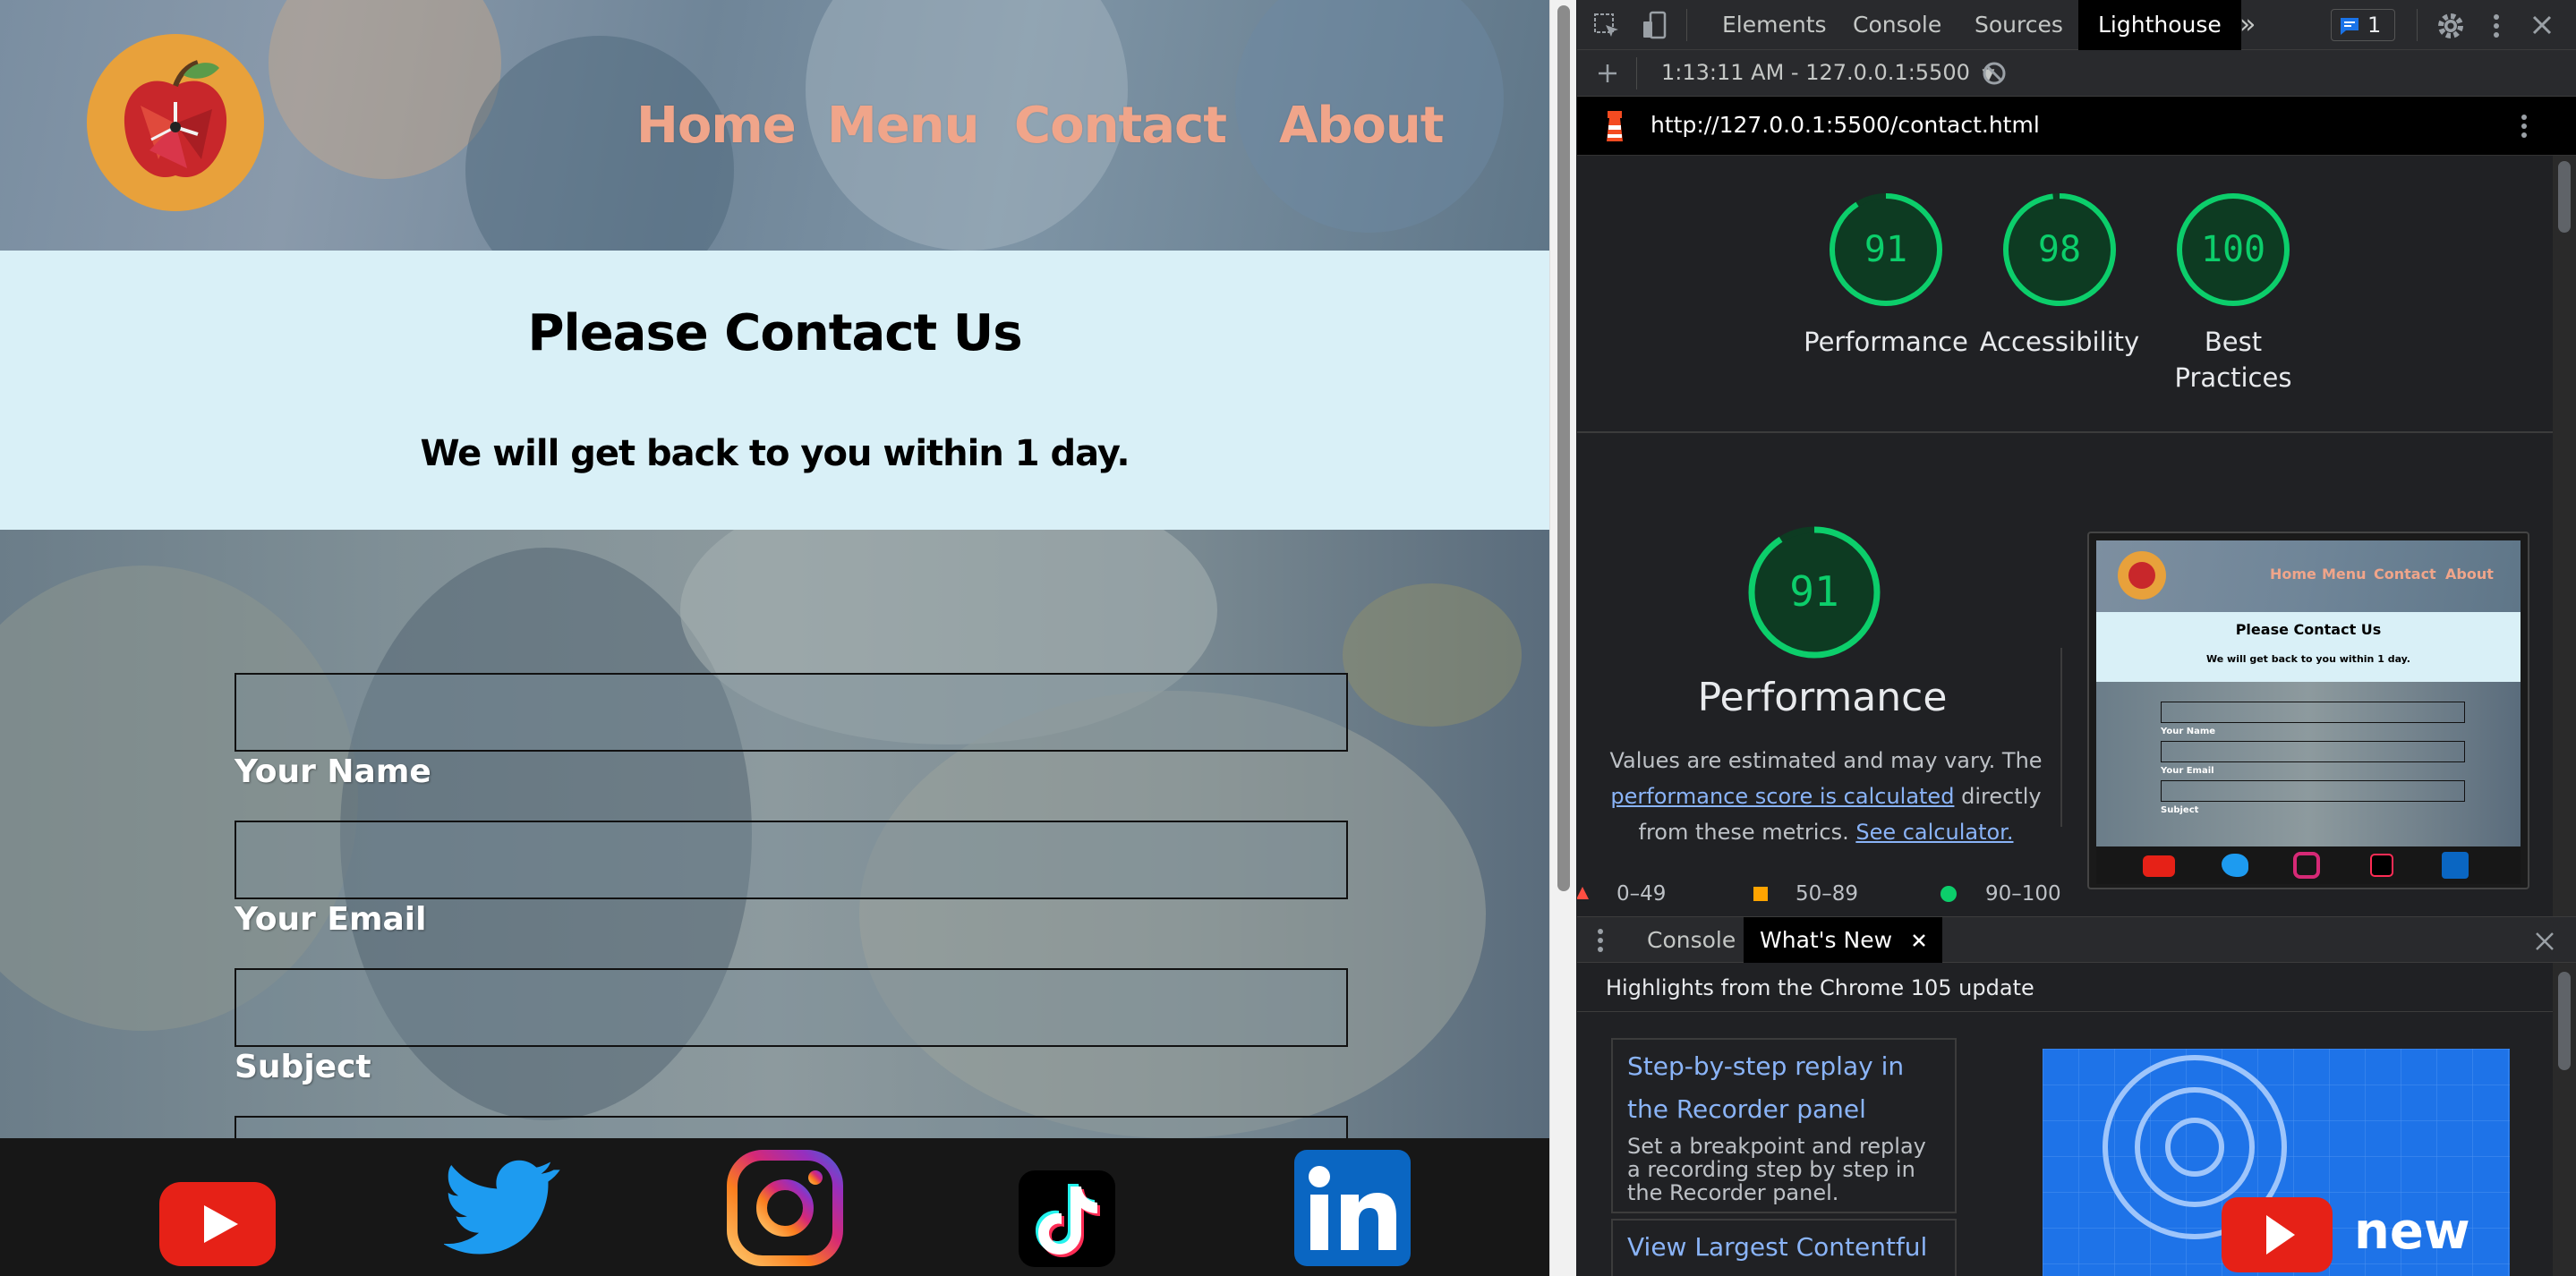 The image size is (2576, 1276). I want to click on url-bar-menu-icon, so click(2524, 126).